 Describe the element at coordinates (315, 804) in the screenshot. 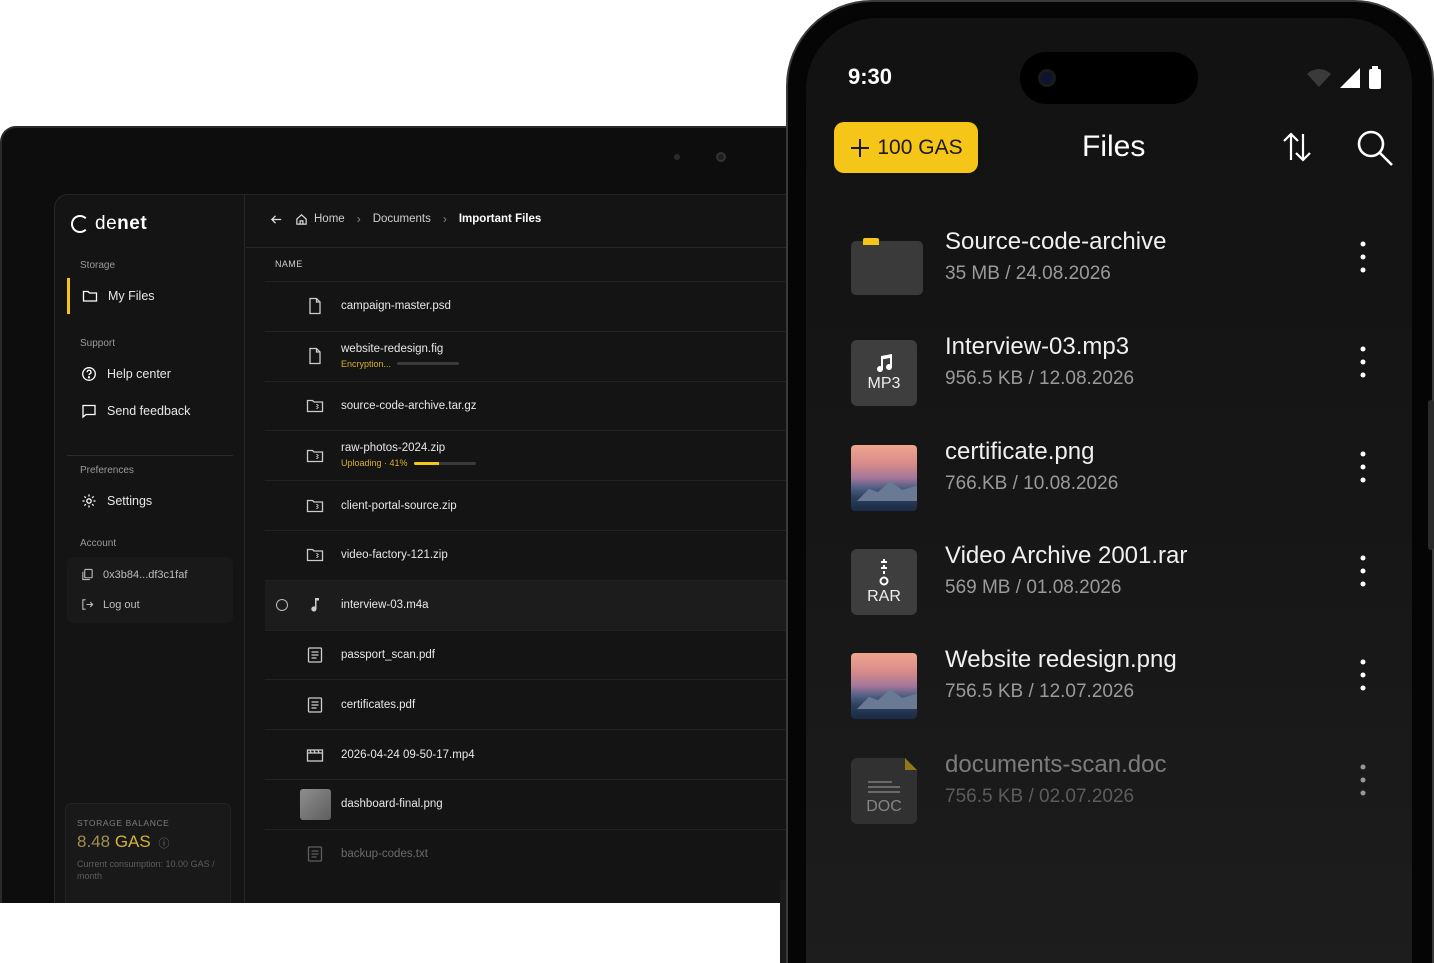

I see `image-thumbnail` at that location.